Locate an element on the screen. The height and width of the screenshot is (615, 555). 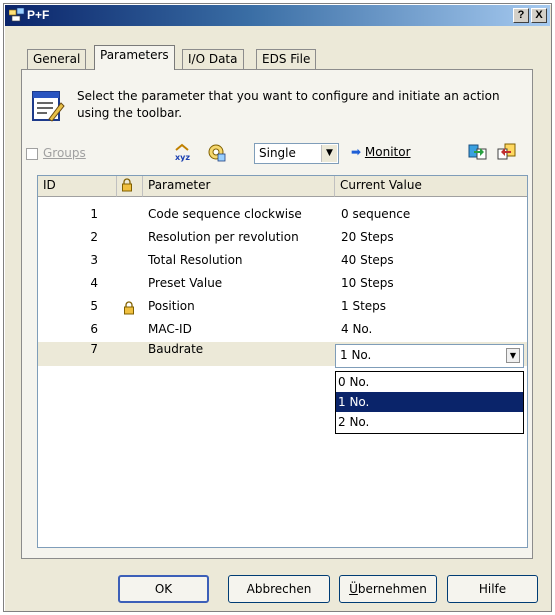
monitor-button: ➡ Monitor is located at coordinates (381, 152).